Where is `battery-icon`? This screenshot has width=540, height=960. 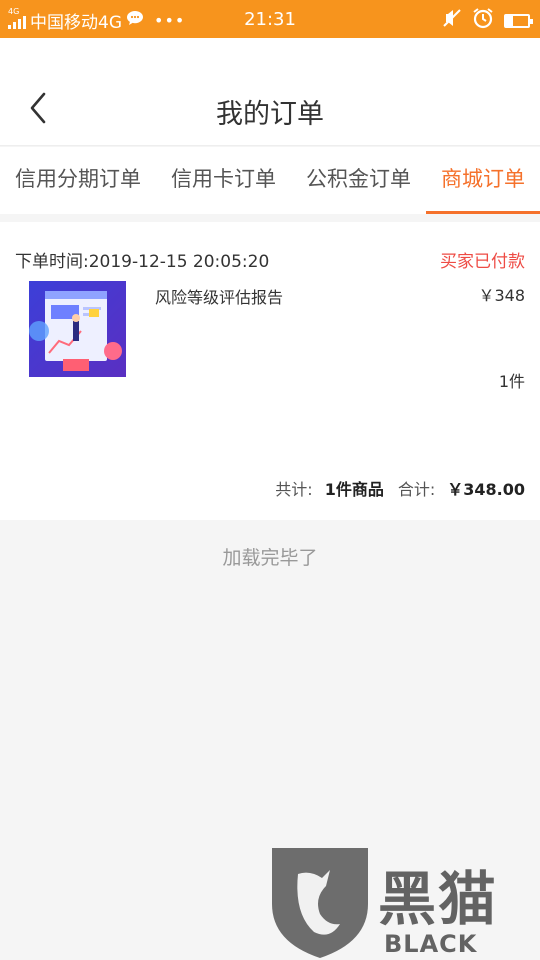 battery-icon is located at coordinates (518, 20).